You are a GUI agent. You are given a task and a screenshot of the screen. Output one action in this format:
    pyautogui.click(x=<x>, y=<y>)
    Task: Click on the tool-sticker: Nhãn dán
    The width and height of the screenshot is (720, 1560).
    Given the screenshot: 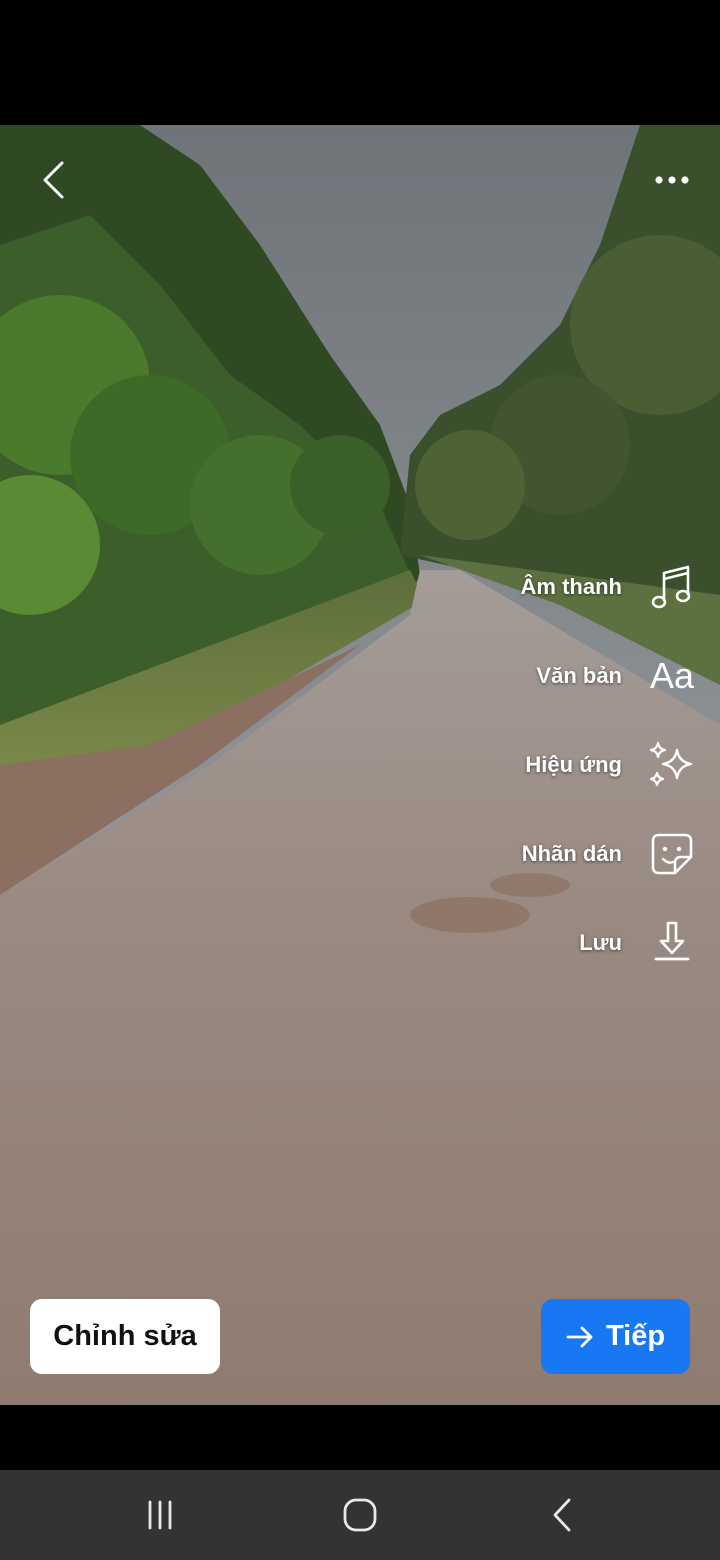 What is the action you would take?
    pyautogui.click(x=610, y=854)
    